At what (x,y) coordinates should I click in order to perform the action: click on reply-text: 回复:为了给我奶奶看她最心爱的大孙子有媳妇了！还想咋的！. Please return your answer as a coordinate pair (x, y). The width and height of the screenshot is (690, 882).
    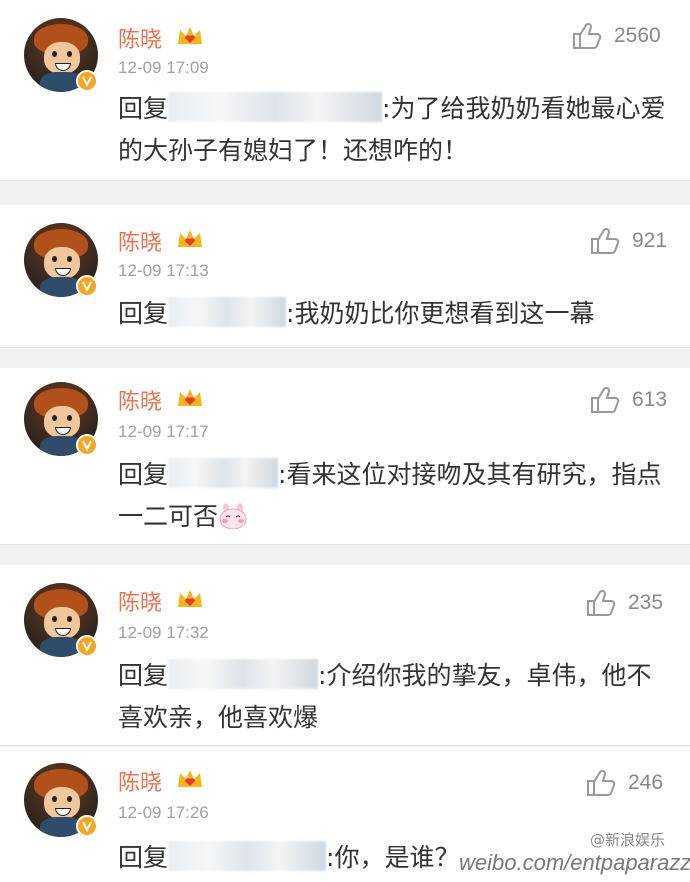
    Looking at the image, I should click on (395, 130).